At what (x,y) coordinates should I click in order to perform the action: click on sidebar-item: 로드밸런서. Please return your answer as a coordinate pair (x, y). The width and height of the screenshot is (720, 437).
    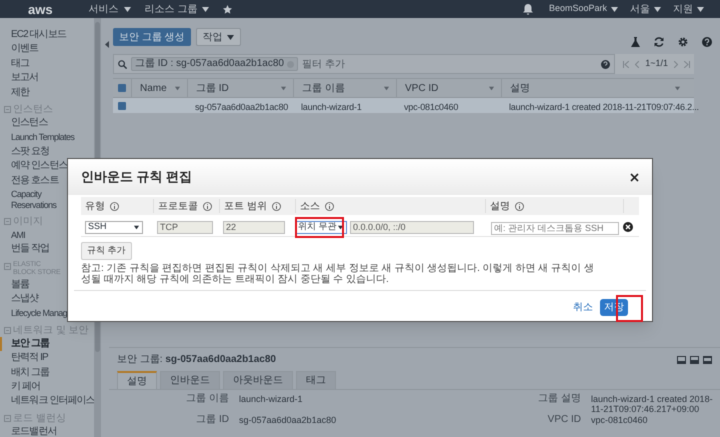
    Looking at the image, I should click on (47, 430).